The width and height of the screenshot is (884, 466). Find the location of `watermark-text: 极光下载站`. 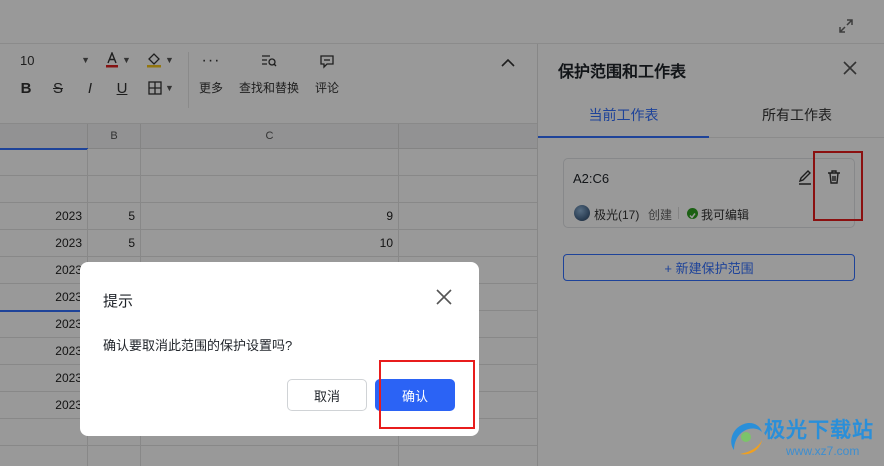

watermark-text: 极光下载站 is located at coordinates (819, 430).